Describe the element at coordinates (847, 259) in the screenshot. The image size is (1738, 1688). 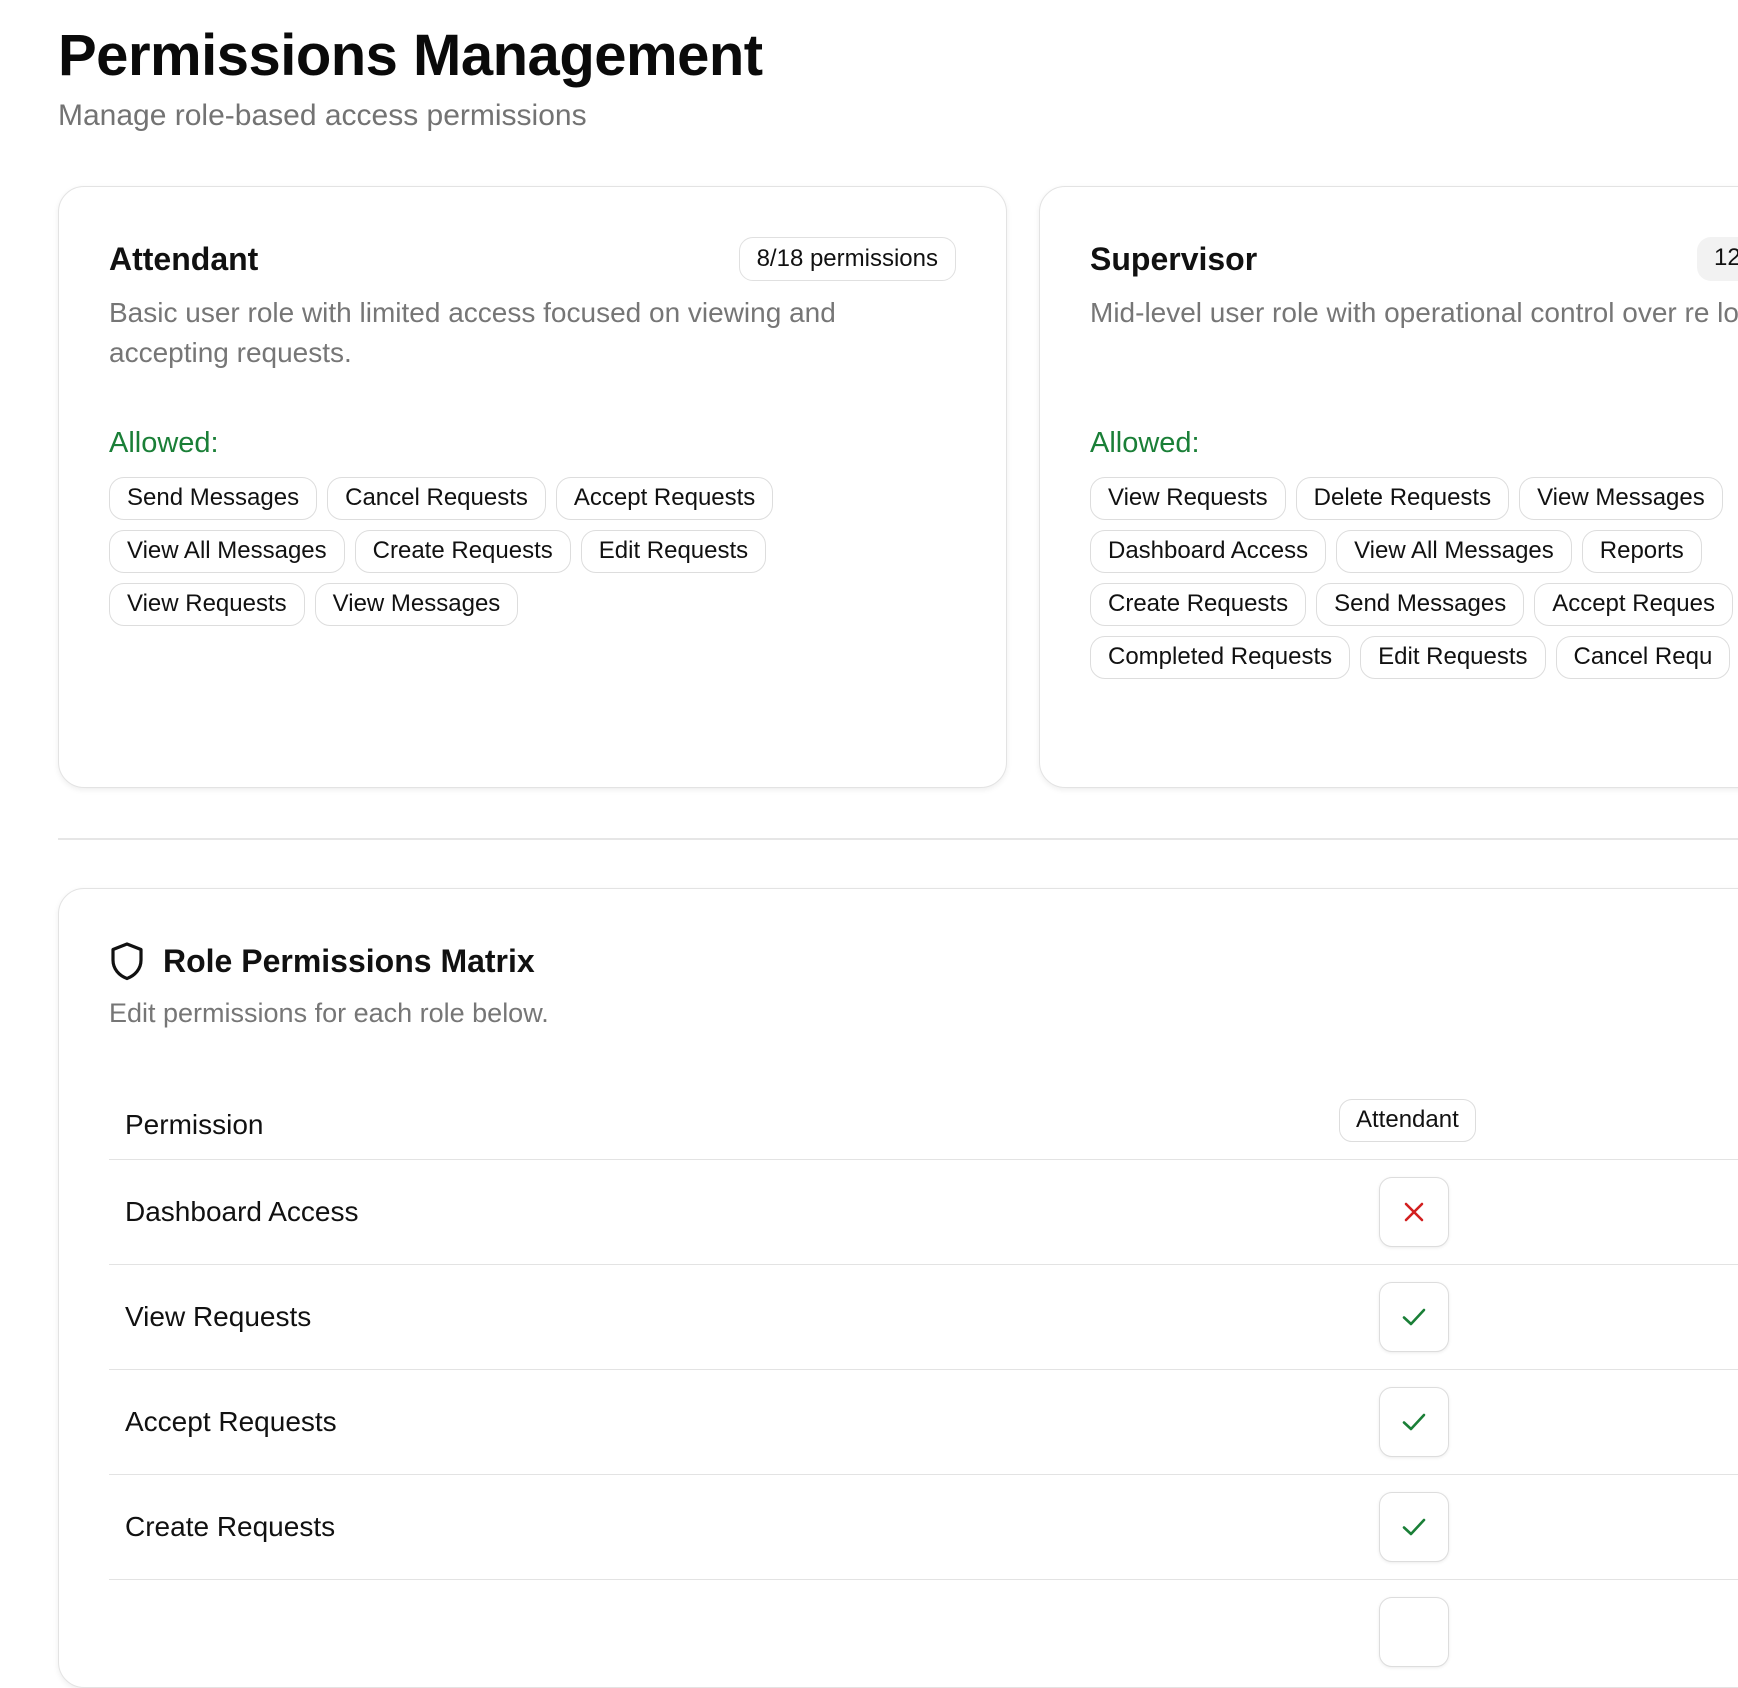
I see `permission-count-badge: 8/18 permissions` at that location.